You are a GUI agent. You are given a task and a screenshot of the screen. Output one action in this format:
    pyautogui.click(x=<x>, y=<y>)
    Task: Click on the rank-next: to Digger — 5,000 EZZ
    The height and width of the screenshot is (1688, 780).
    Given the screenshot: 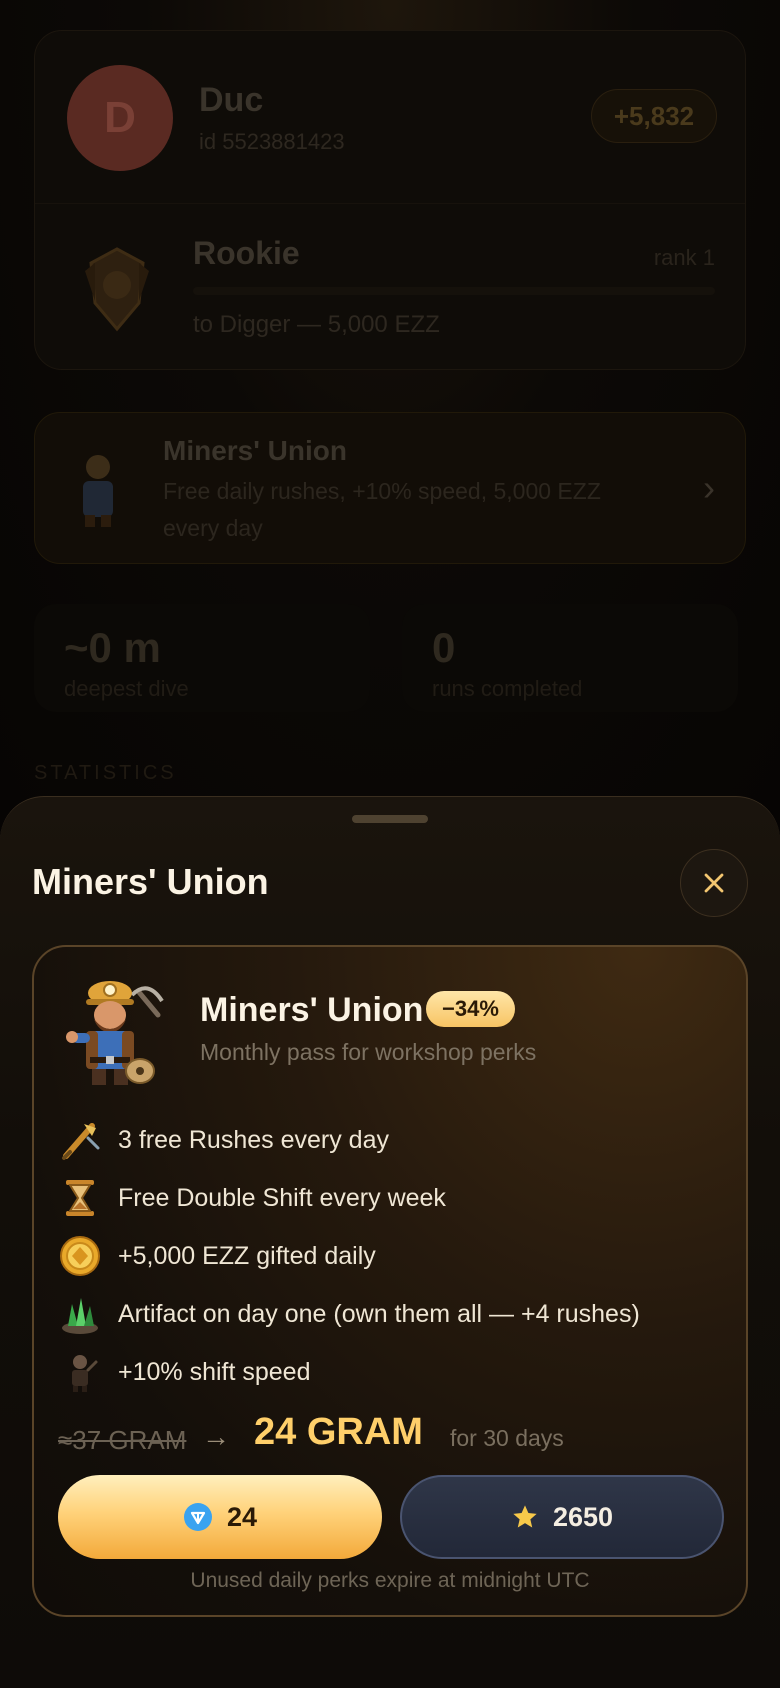 What is the action you would take?
    pyautogui.click(x=316, y=324)
    